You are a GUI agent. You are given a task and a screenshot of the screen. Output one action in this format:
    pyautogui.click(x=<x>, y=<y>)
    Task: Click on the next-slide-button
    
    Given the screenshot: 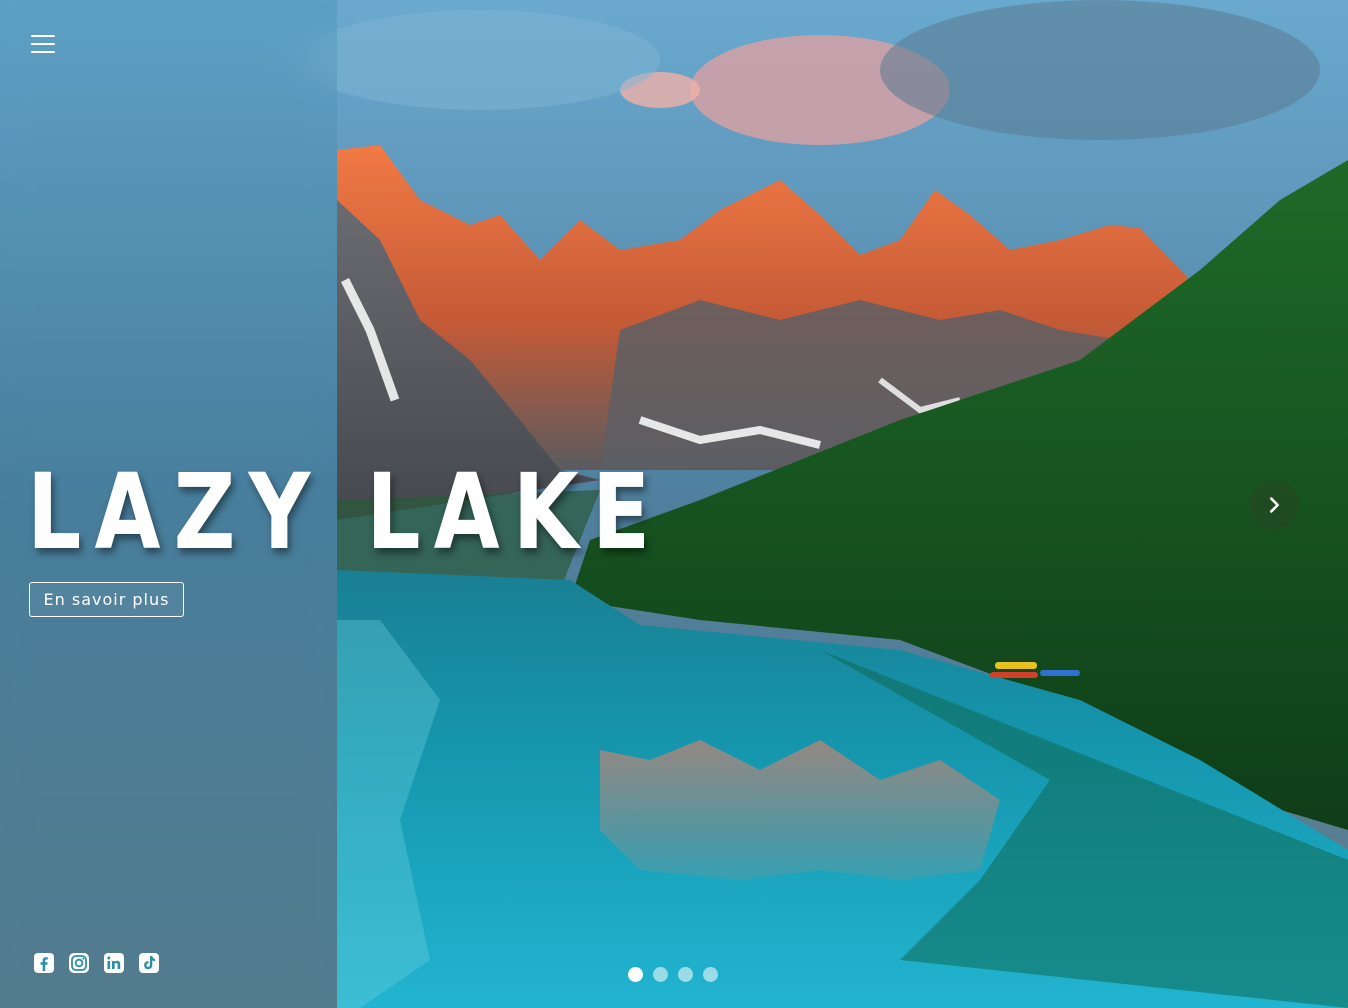 What is the action you would take?
    pyautogui.click(x=1274, y=505)
    